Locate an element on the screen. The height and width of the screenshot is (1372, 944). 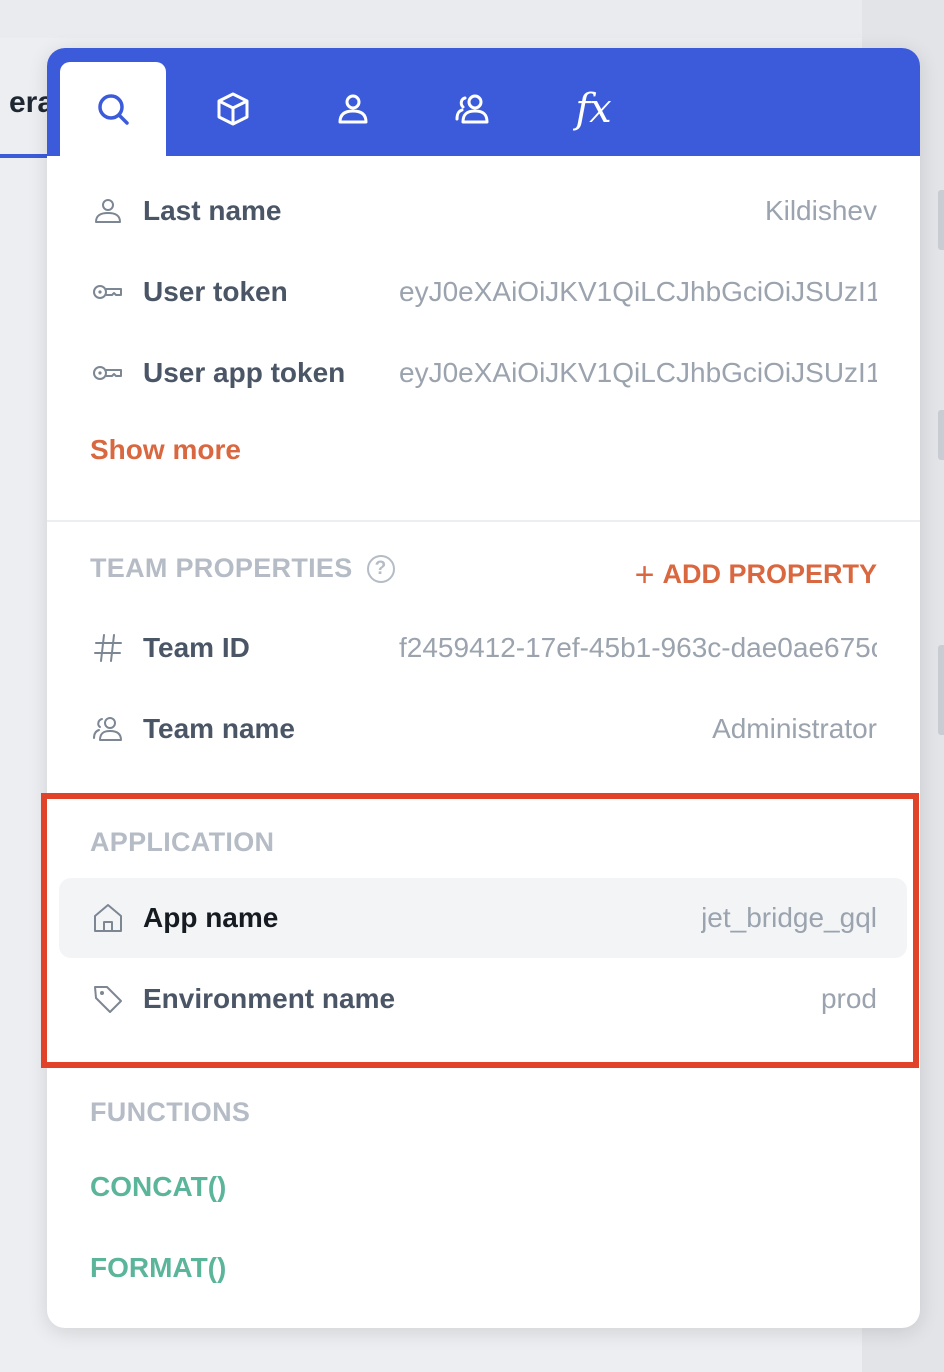
background-top-strip is located at coordinates (472, 19).